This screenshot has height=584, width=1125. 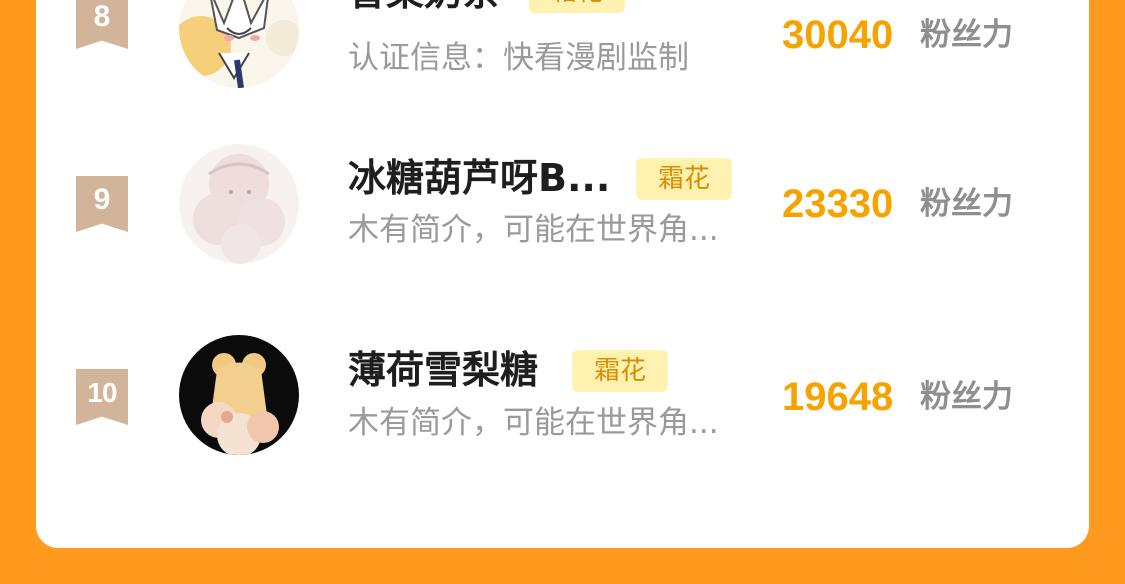 I want to click on rank-number: 8, so click(x=102, y=16).